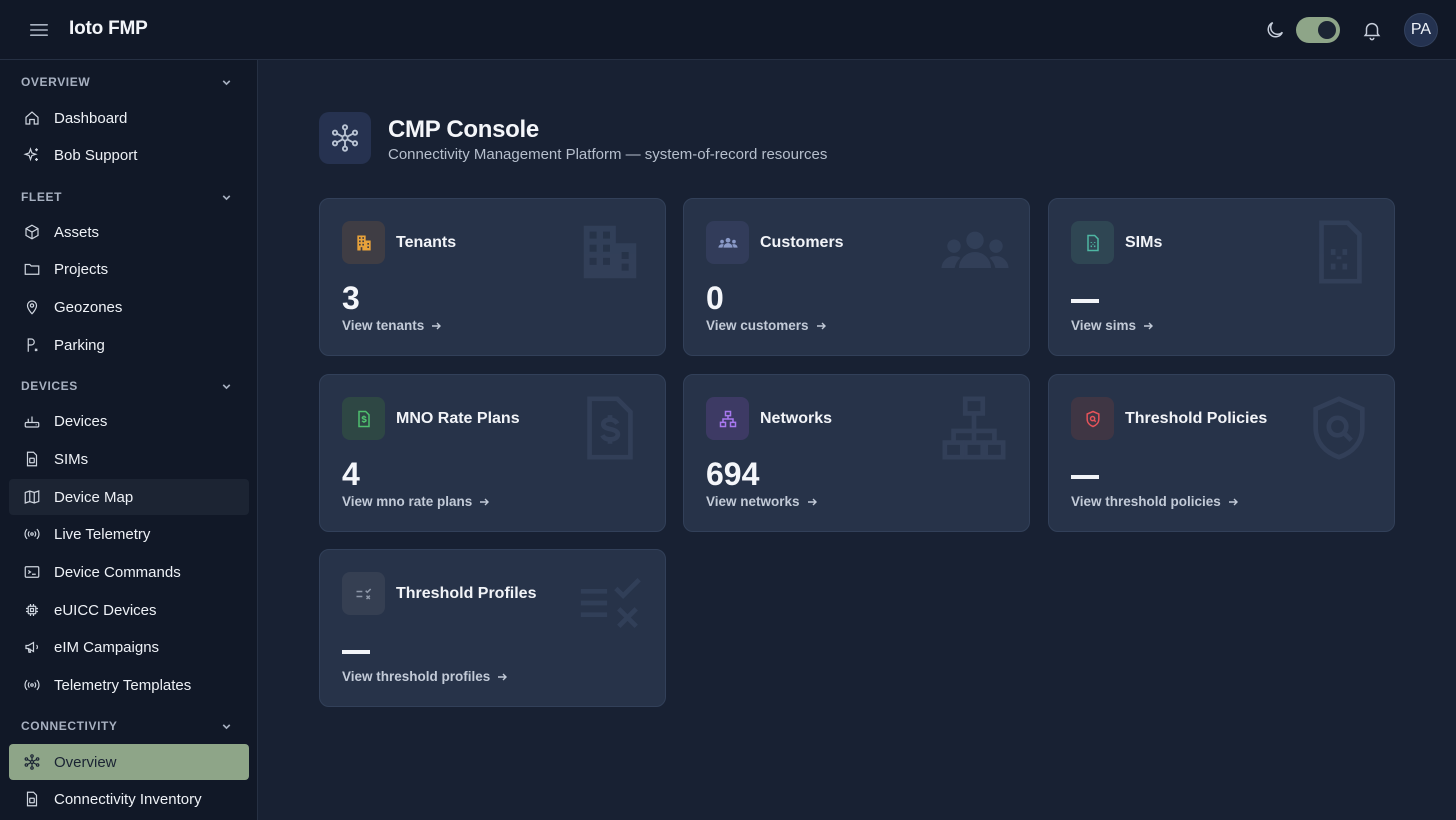  Describe the element at coordinates (1221, 277) in the screenshot. I see `card-sims: SIMs View sims` at that location.